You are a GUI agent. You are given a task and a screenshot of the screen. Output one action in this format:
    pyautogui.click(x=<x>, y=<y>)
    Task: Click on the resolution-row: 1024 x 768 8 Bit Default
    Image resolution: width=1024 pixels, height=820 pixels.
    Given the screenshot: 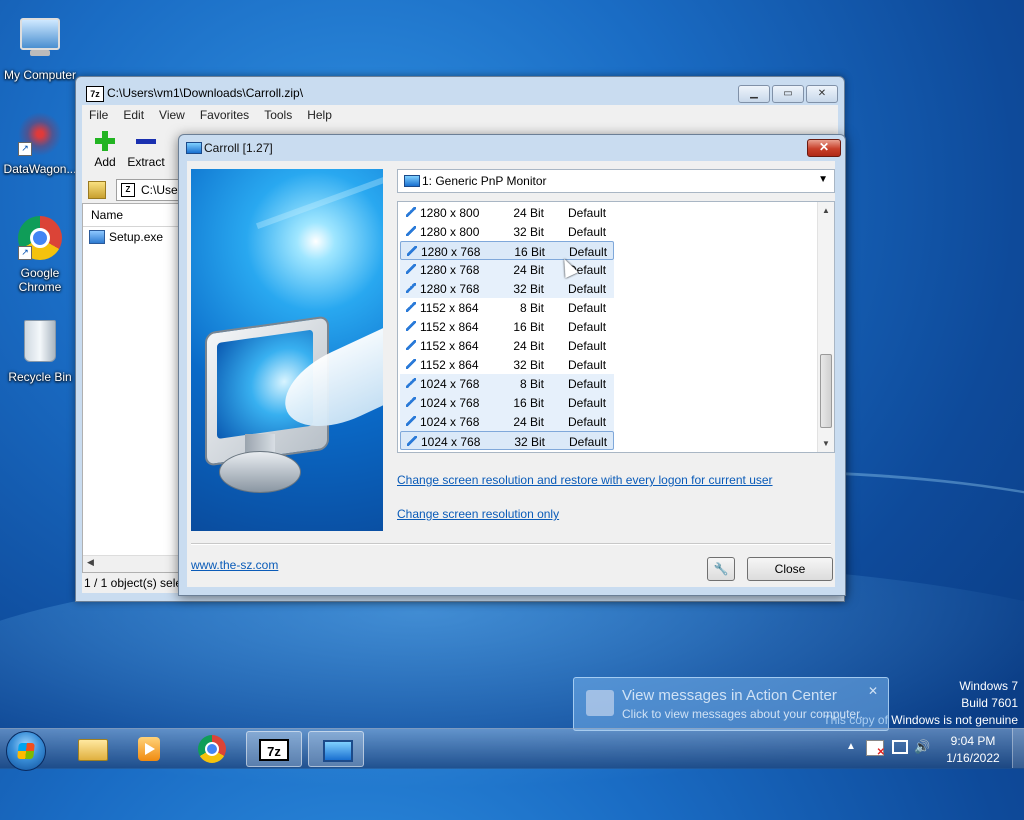 What is the action you would take?
    pyautogui.click(x=507, y=383)
    